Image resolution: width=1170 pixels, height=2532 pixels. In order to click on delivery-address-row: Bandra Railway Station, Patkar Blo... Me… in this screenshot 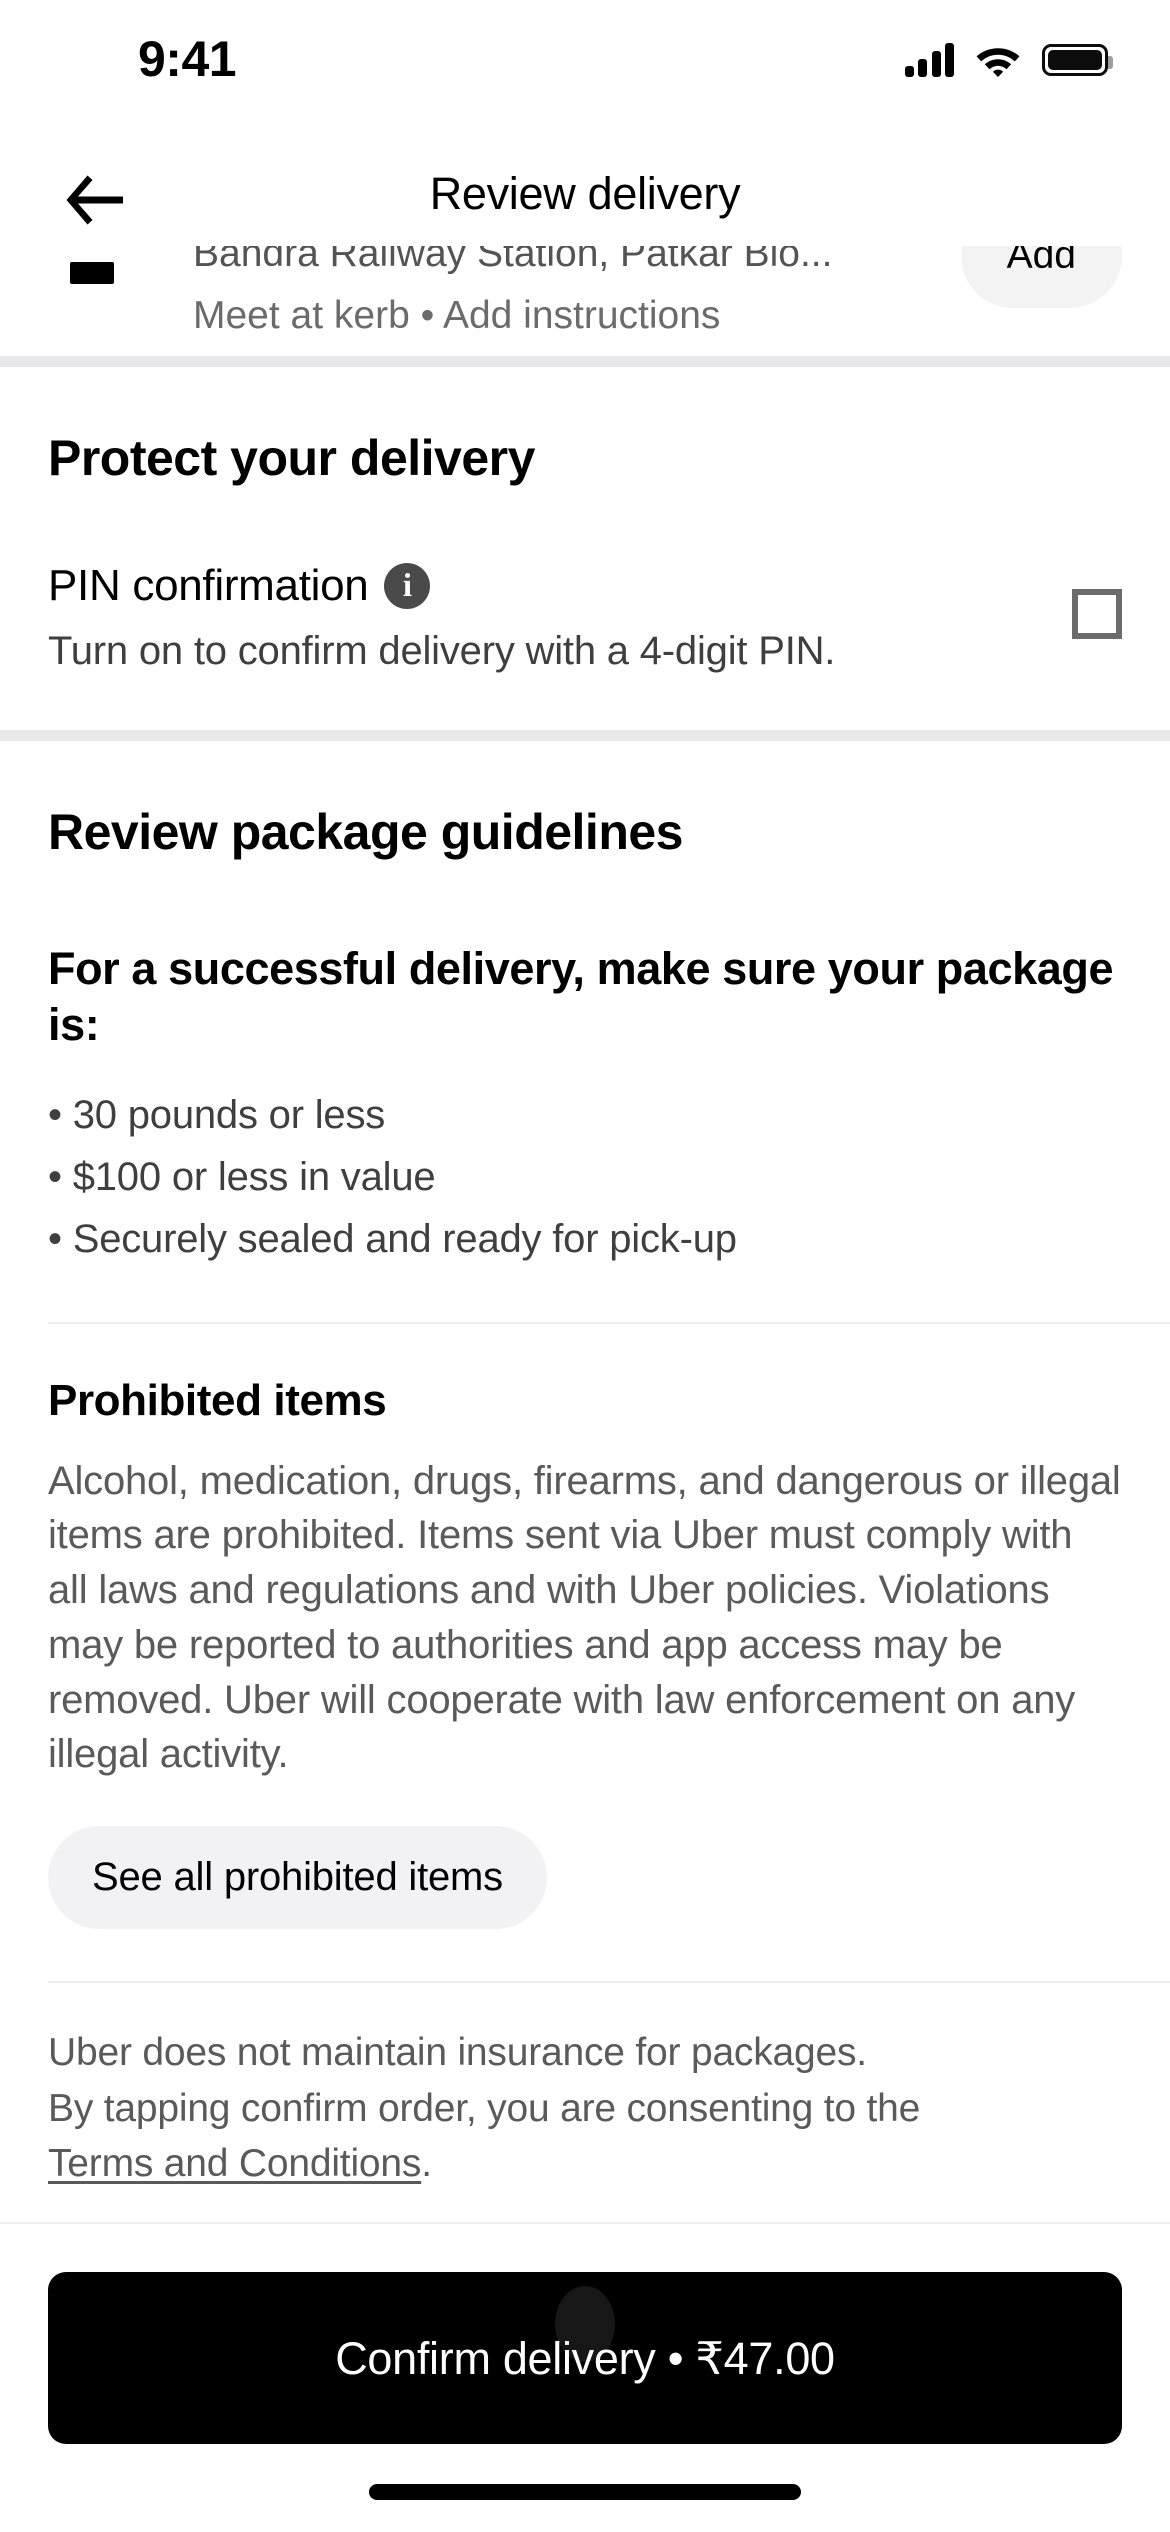, I will do `click(585, 301)`.